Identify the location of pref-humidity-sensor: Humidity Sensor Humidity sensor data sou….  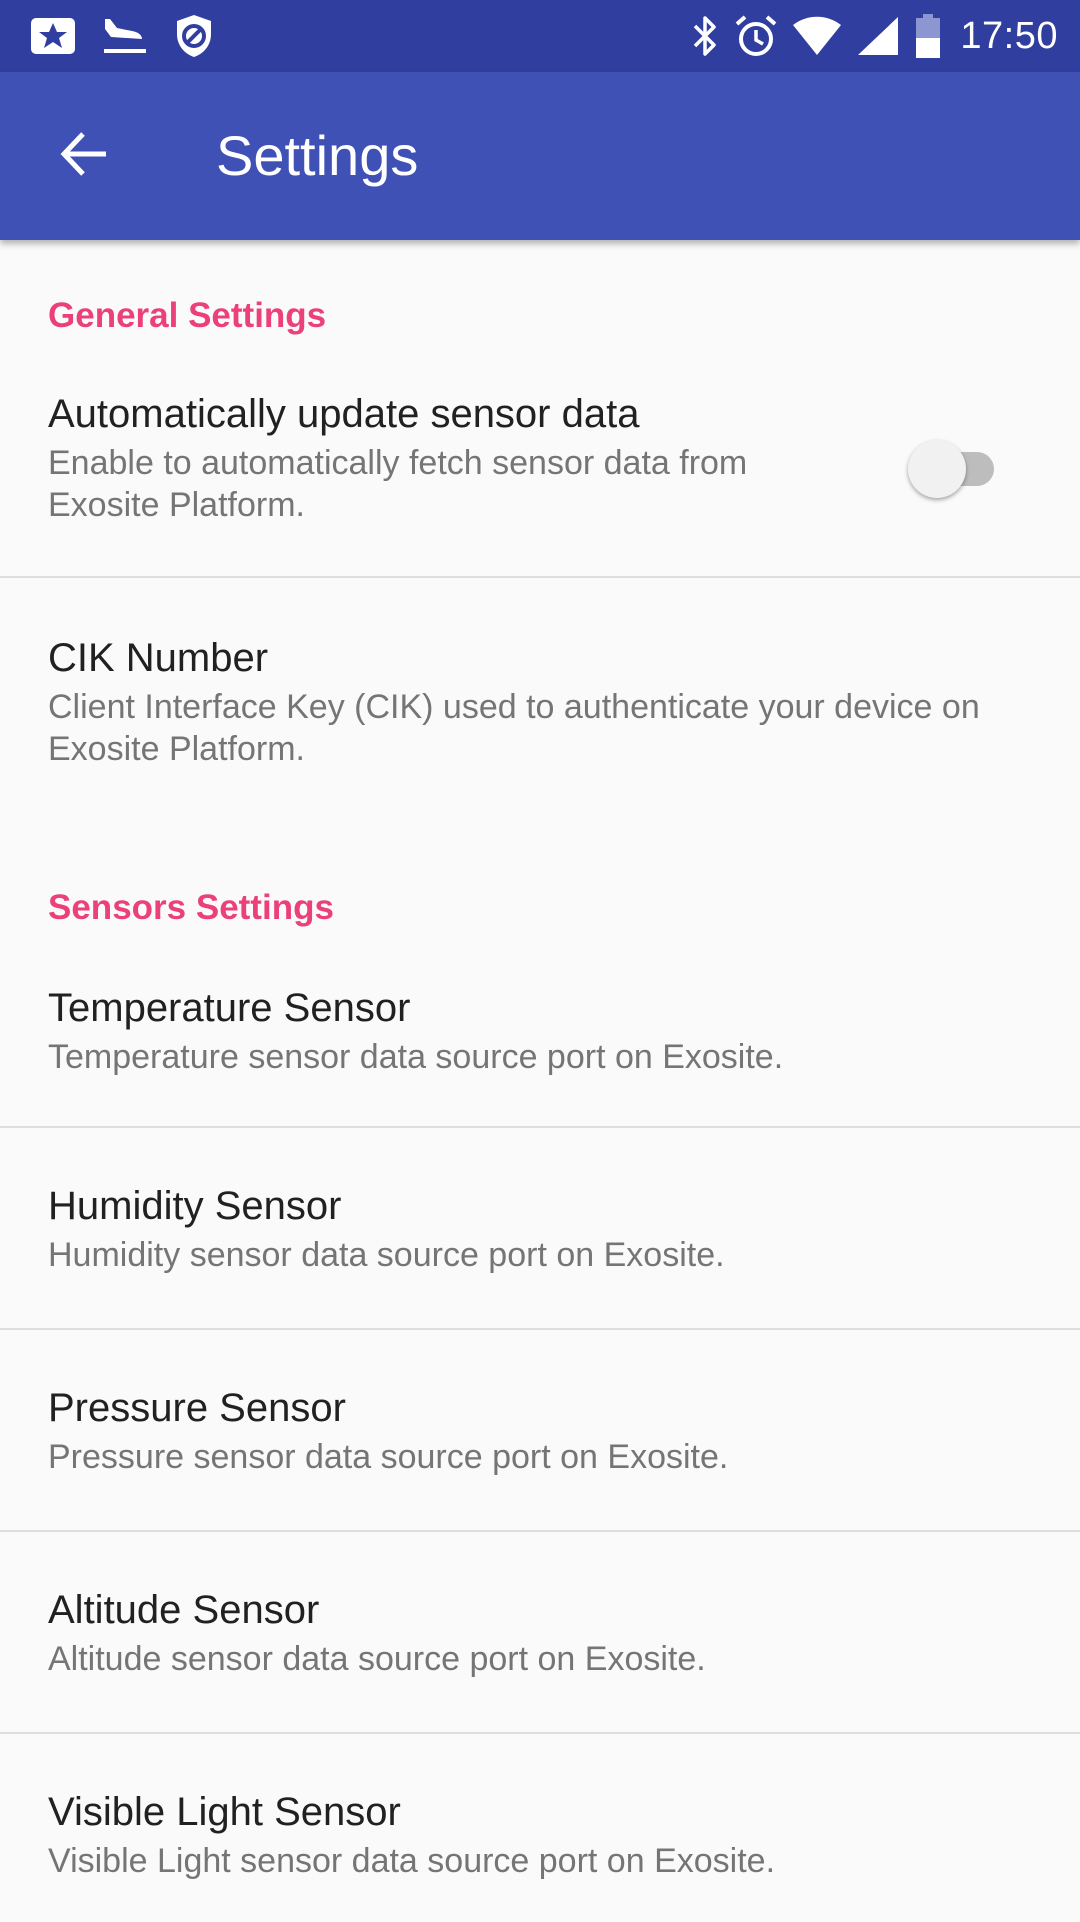
(540, 1228).